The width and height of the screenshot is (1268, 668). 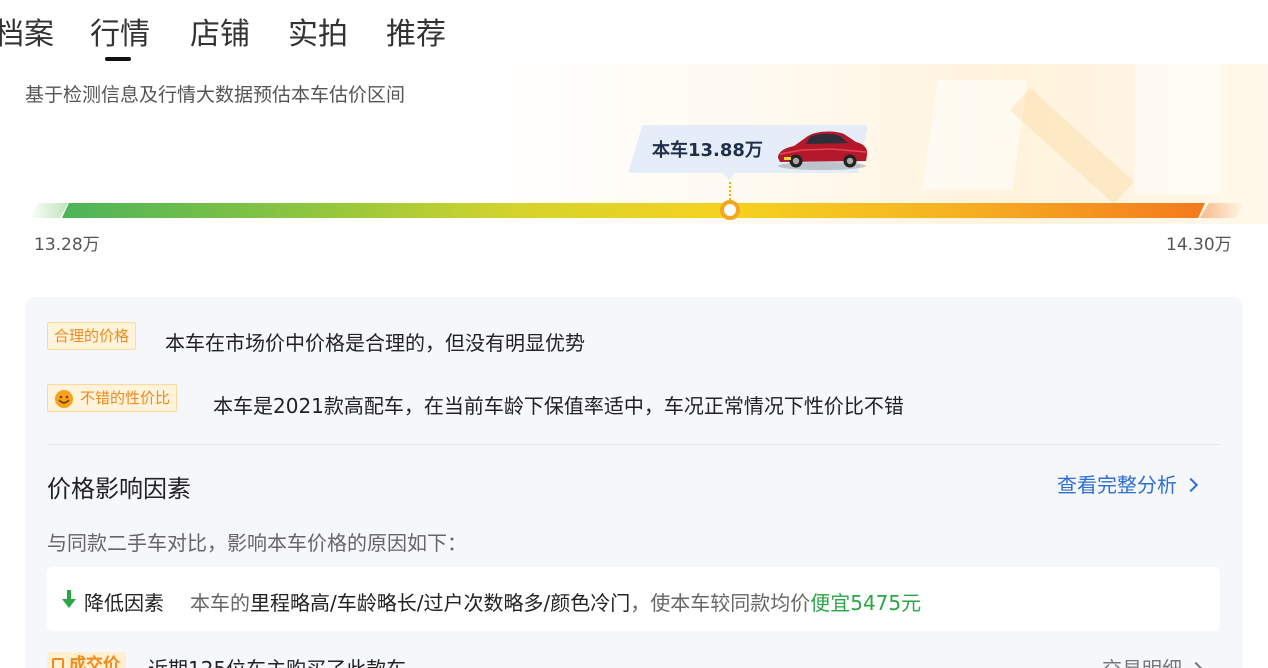 I want to click on view-full-analysis-link: 查看完整分析, so click(x=1128, y=483).